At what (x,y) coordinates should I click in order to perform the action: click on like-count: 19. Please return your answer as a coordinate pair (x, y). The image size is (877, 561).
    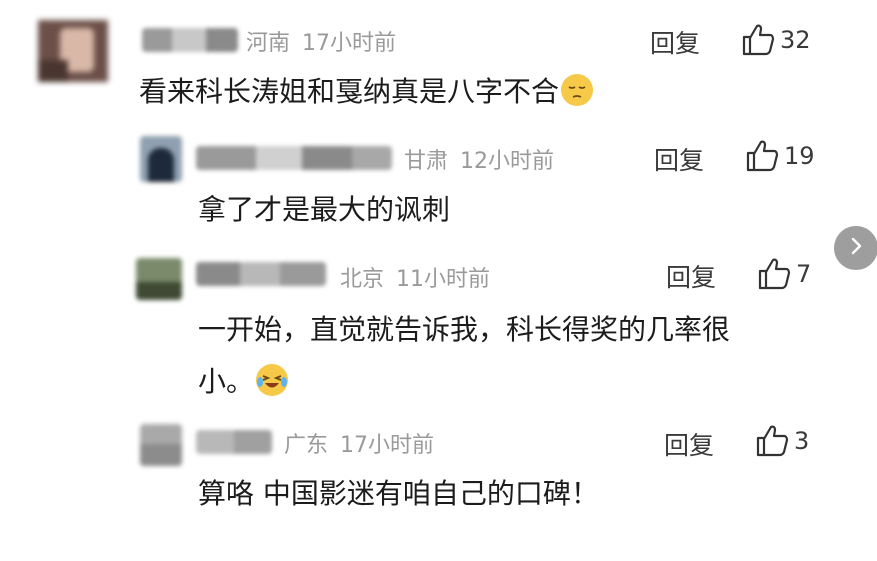
    Looking at the image, I should click on (799, 156).